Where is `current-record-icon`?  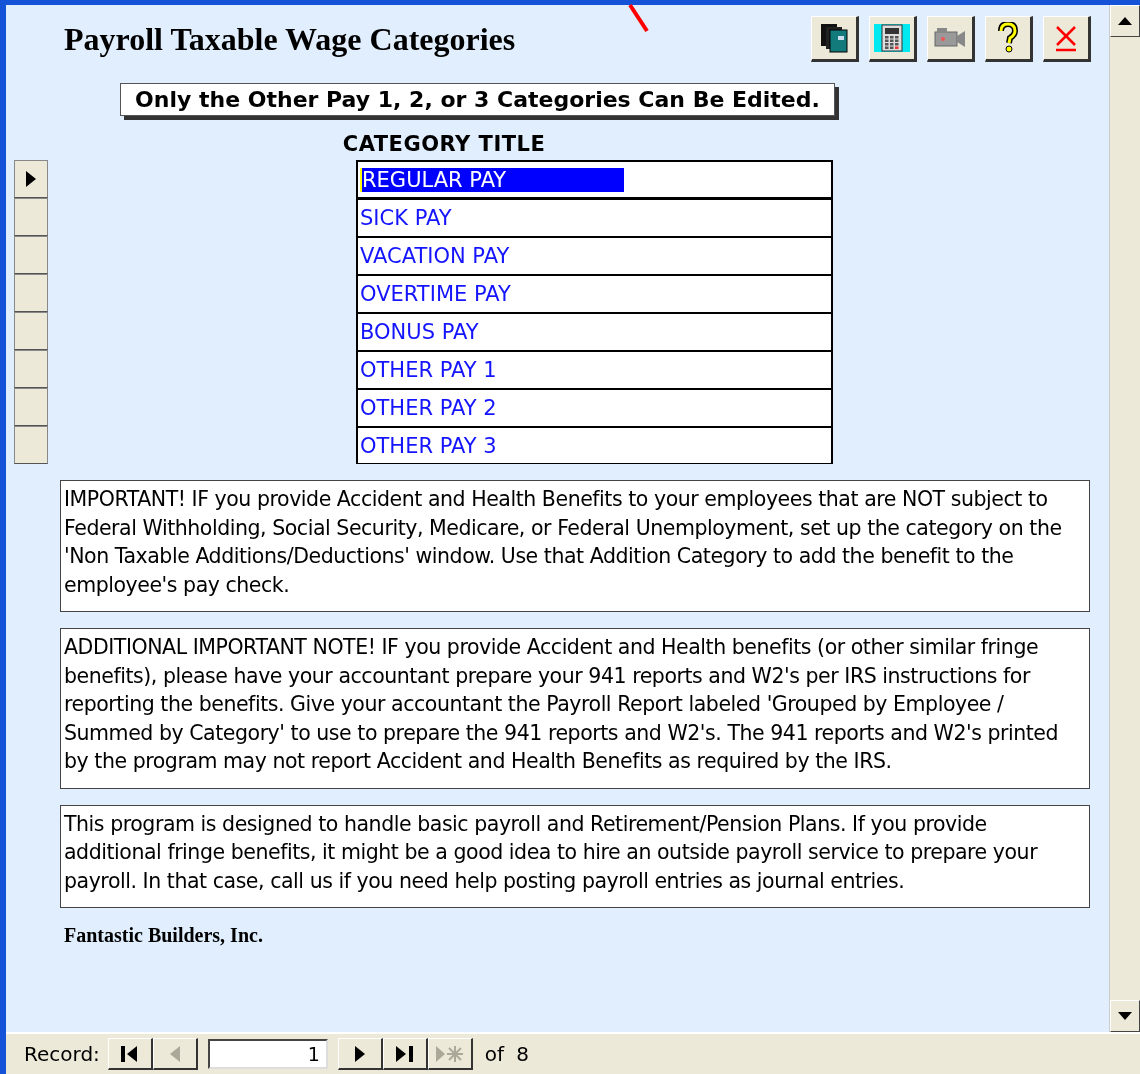
current-record-icon is located at coordinates (31, 179).